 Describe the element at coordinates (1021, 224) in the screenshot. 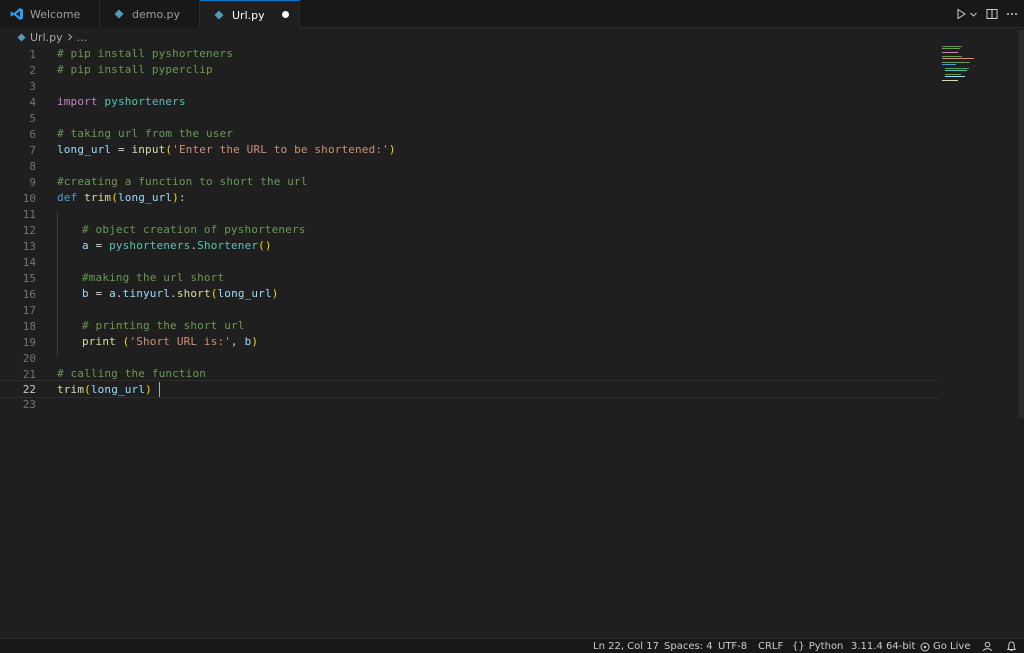

I see `vertical-scrollbar` at that location.